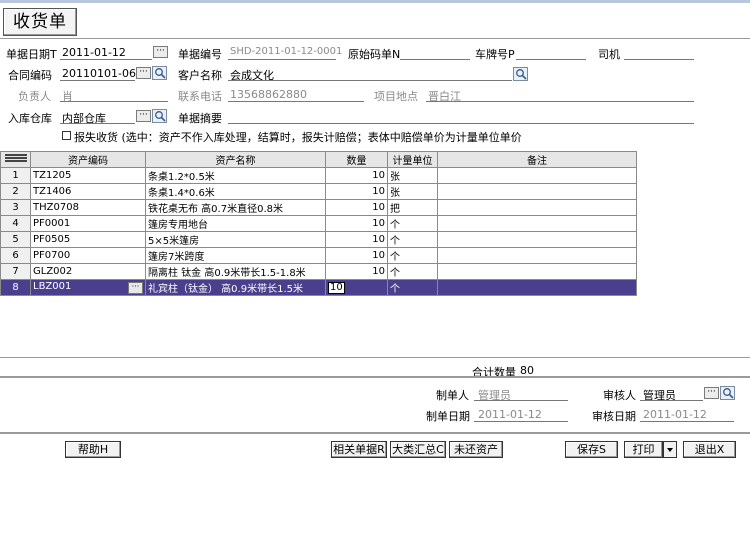  Describe the element at coordinates (88, 159) in the screenshot. I see `col-asset-code: 资产编码` at that location.